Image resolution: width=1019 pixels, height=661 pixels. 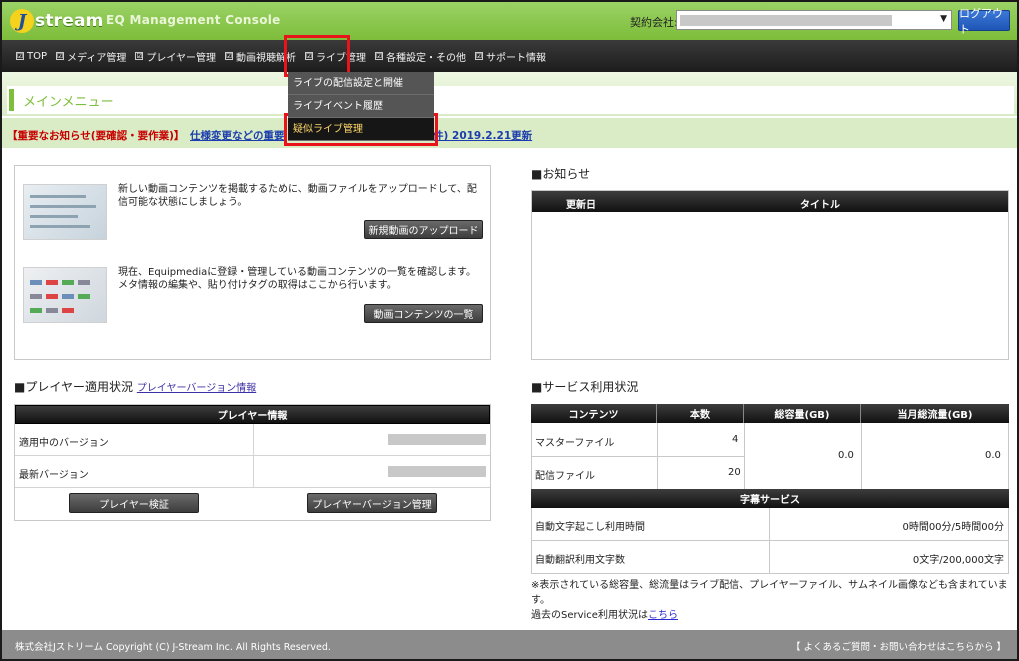 What do you see at coordinates (774, 615) in the screenshot?
I see `service-note-line2: 過去のService利用状況はこちら` at bounding box center [774, 615].